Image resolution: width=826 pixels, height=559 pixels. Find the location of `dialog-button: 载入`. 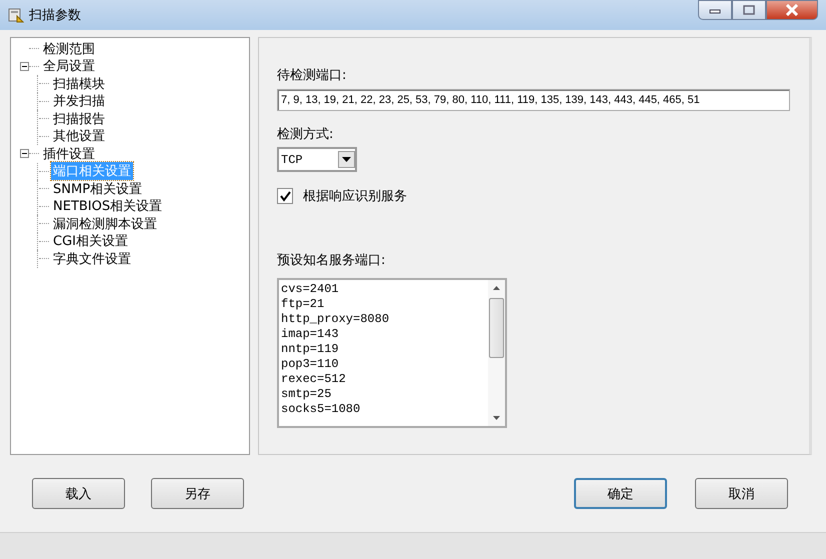

dialog-button: 载入 is located at coordinates (78, 493).